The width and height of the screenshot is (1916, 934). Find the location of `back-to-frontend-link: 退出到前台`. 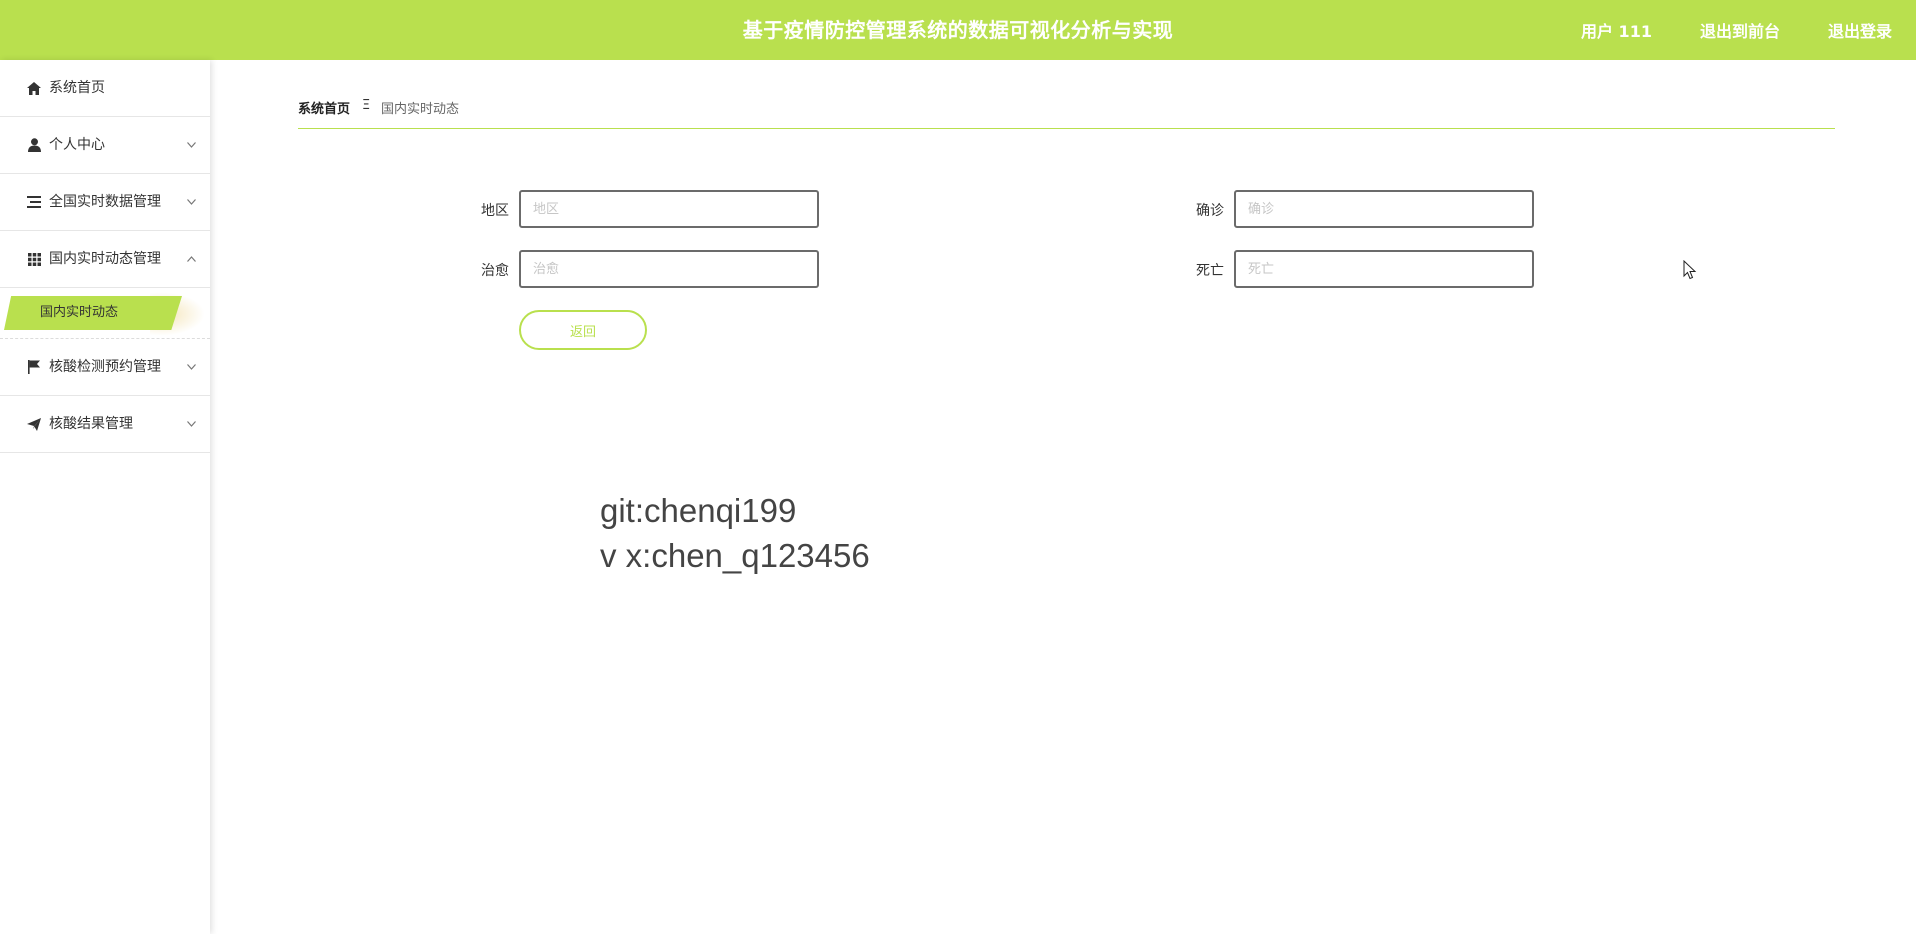

back-to-frontend-link: 退出到前台 is located at coordinates (1740, 30).